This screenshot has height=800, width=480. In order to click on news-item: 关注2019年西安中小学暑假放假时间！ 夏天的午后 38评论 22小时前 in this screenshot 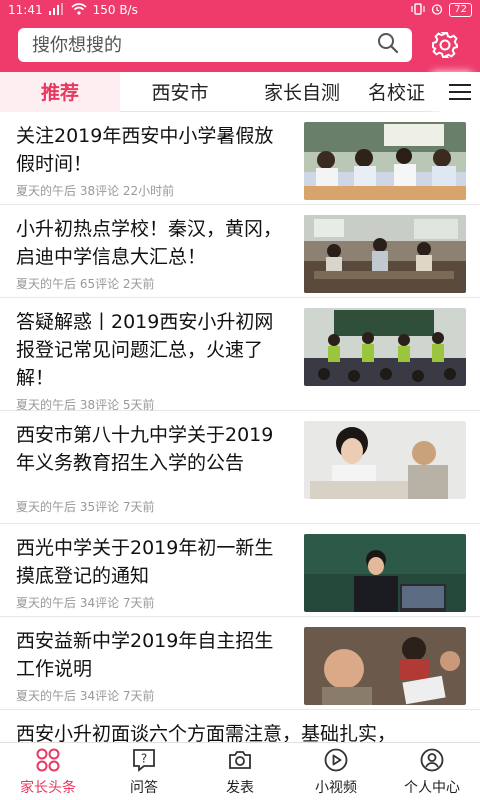, I will do `click(240, 158)`.